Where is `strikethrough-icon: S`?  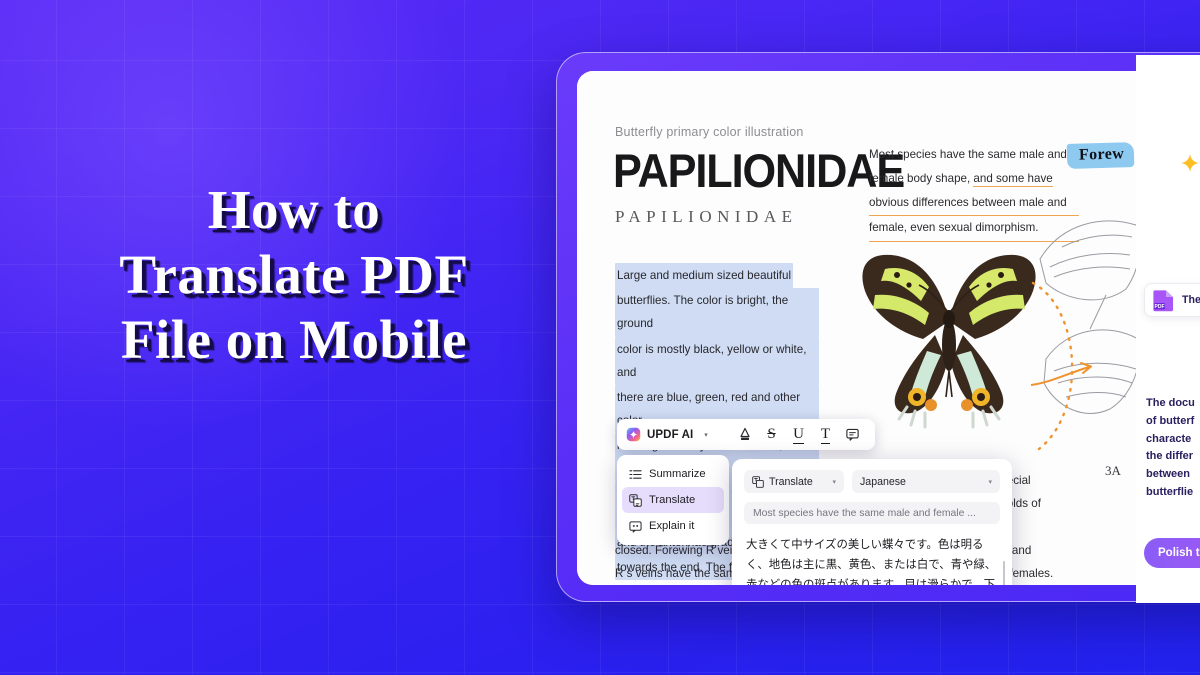 strikethrough-icon: S is located at coordinates (771, 434).